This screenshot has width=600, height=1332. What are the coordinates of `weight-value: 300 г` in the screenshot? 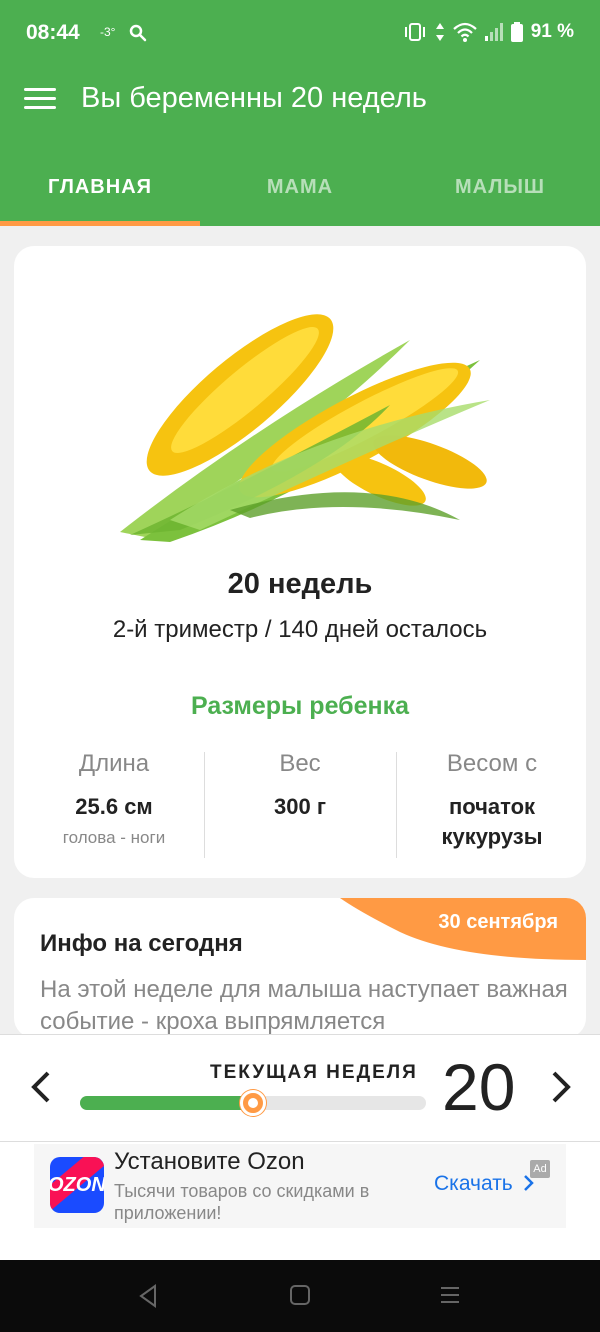 It's located at (300, 806).